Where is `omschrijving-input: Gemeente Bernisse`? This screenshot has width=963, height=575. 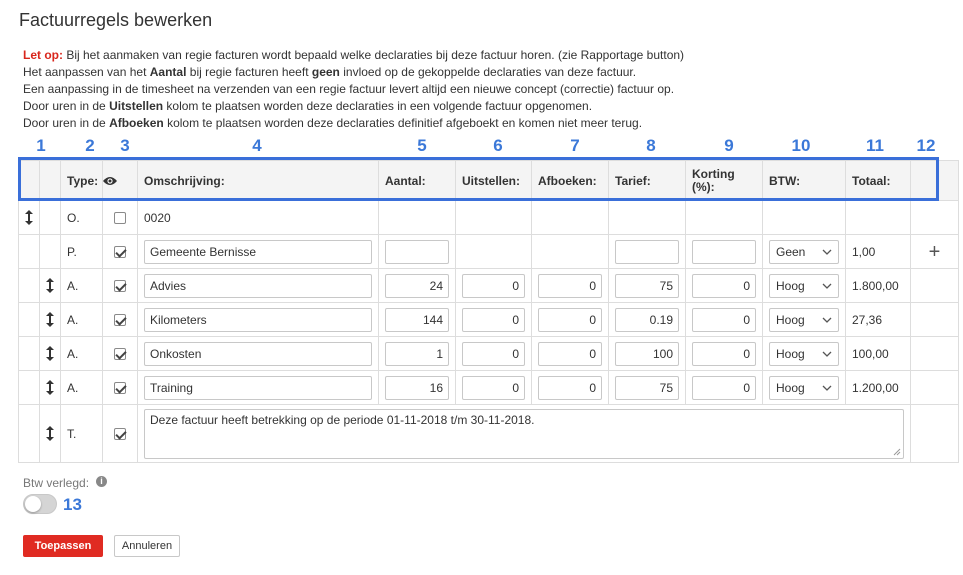
omschrijving-input: Gemeente Bernisse is located at coordinates (258, 251).